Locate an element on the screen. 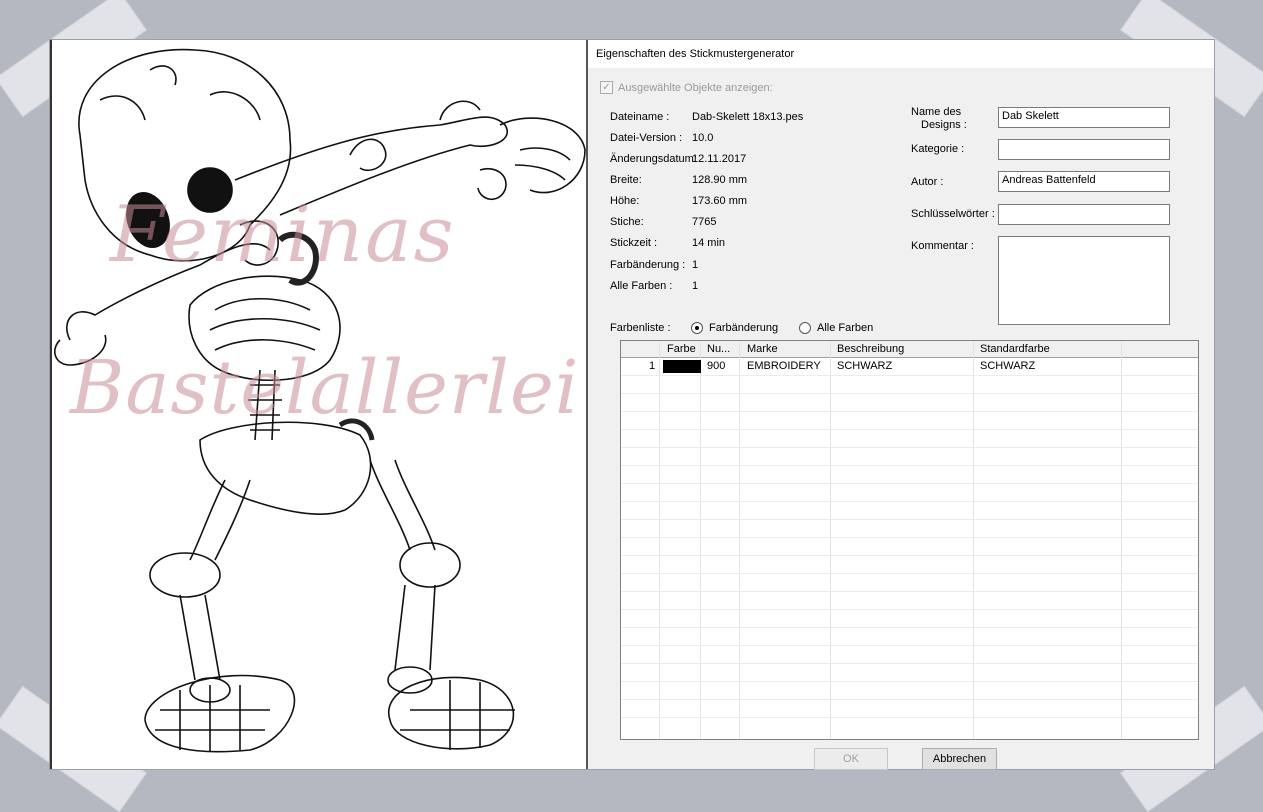 The image size is (1263, 812). author-field: Andreas Battenfeld is located at coordinates (1084, 181).